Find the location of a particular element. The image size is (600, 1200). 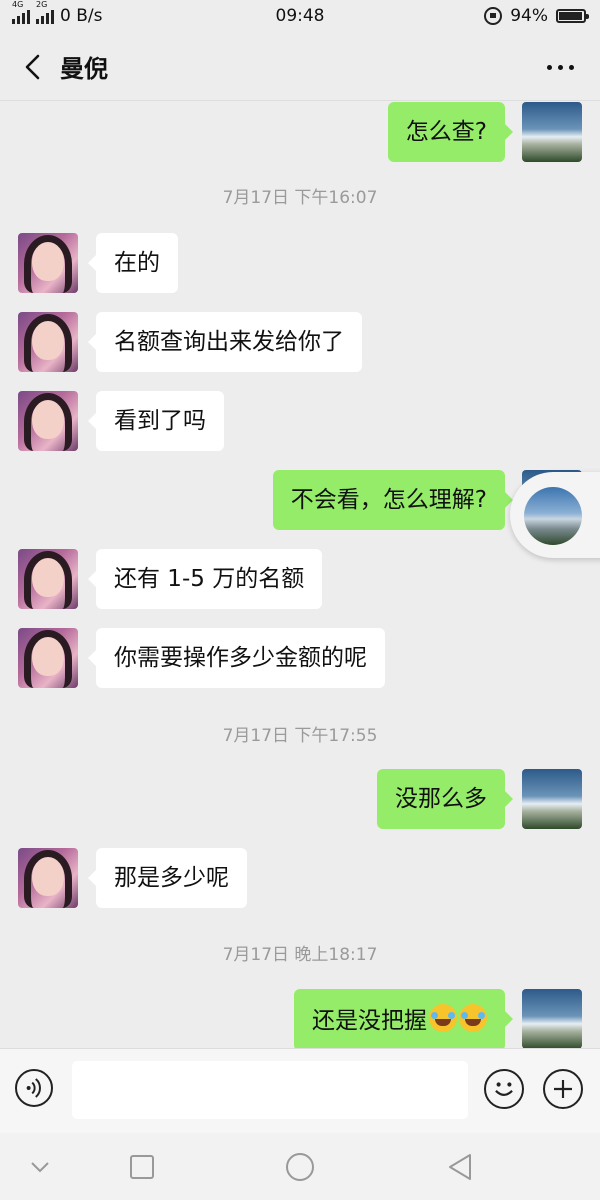

back-arrow-icon is located at coordinates (35, 67).